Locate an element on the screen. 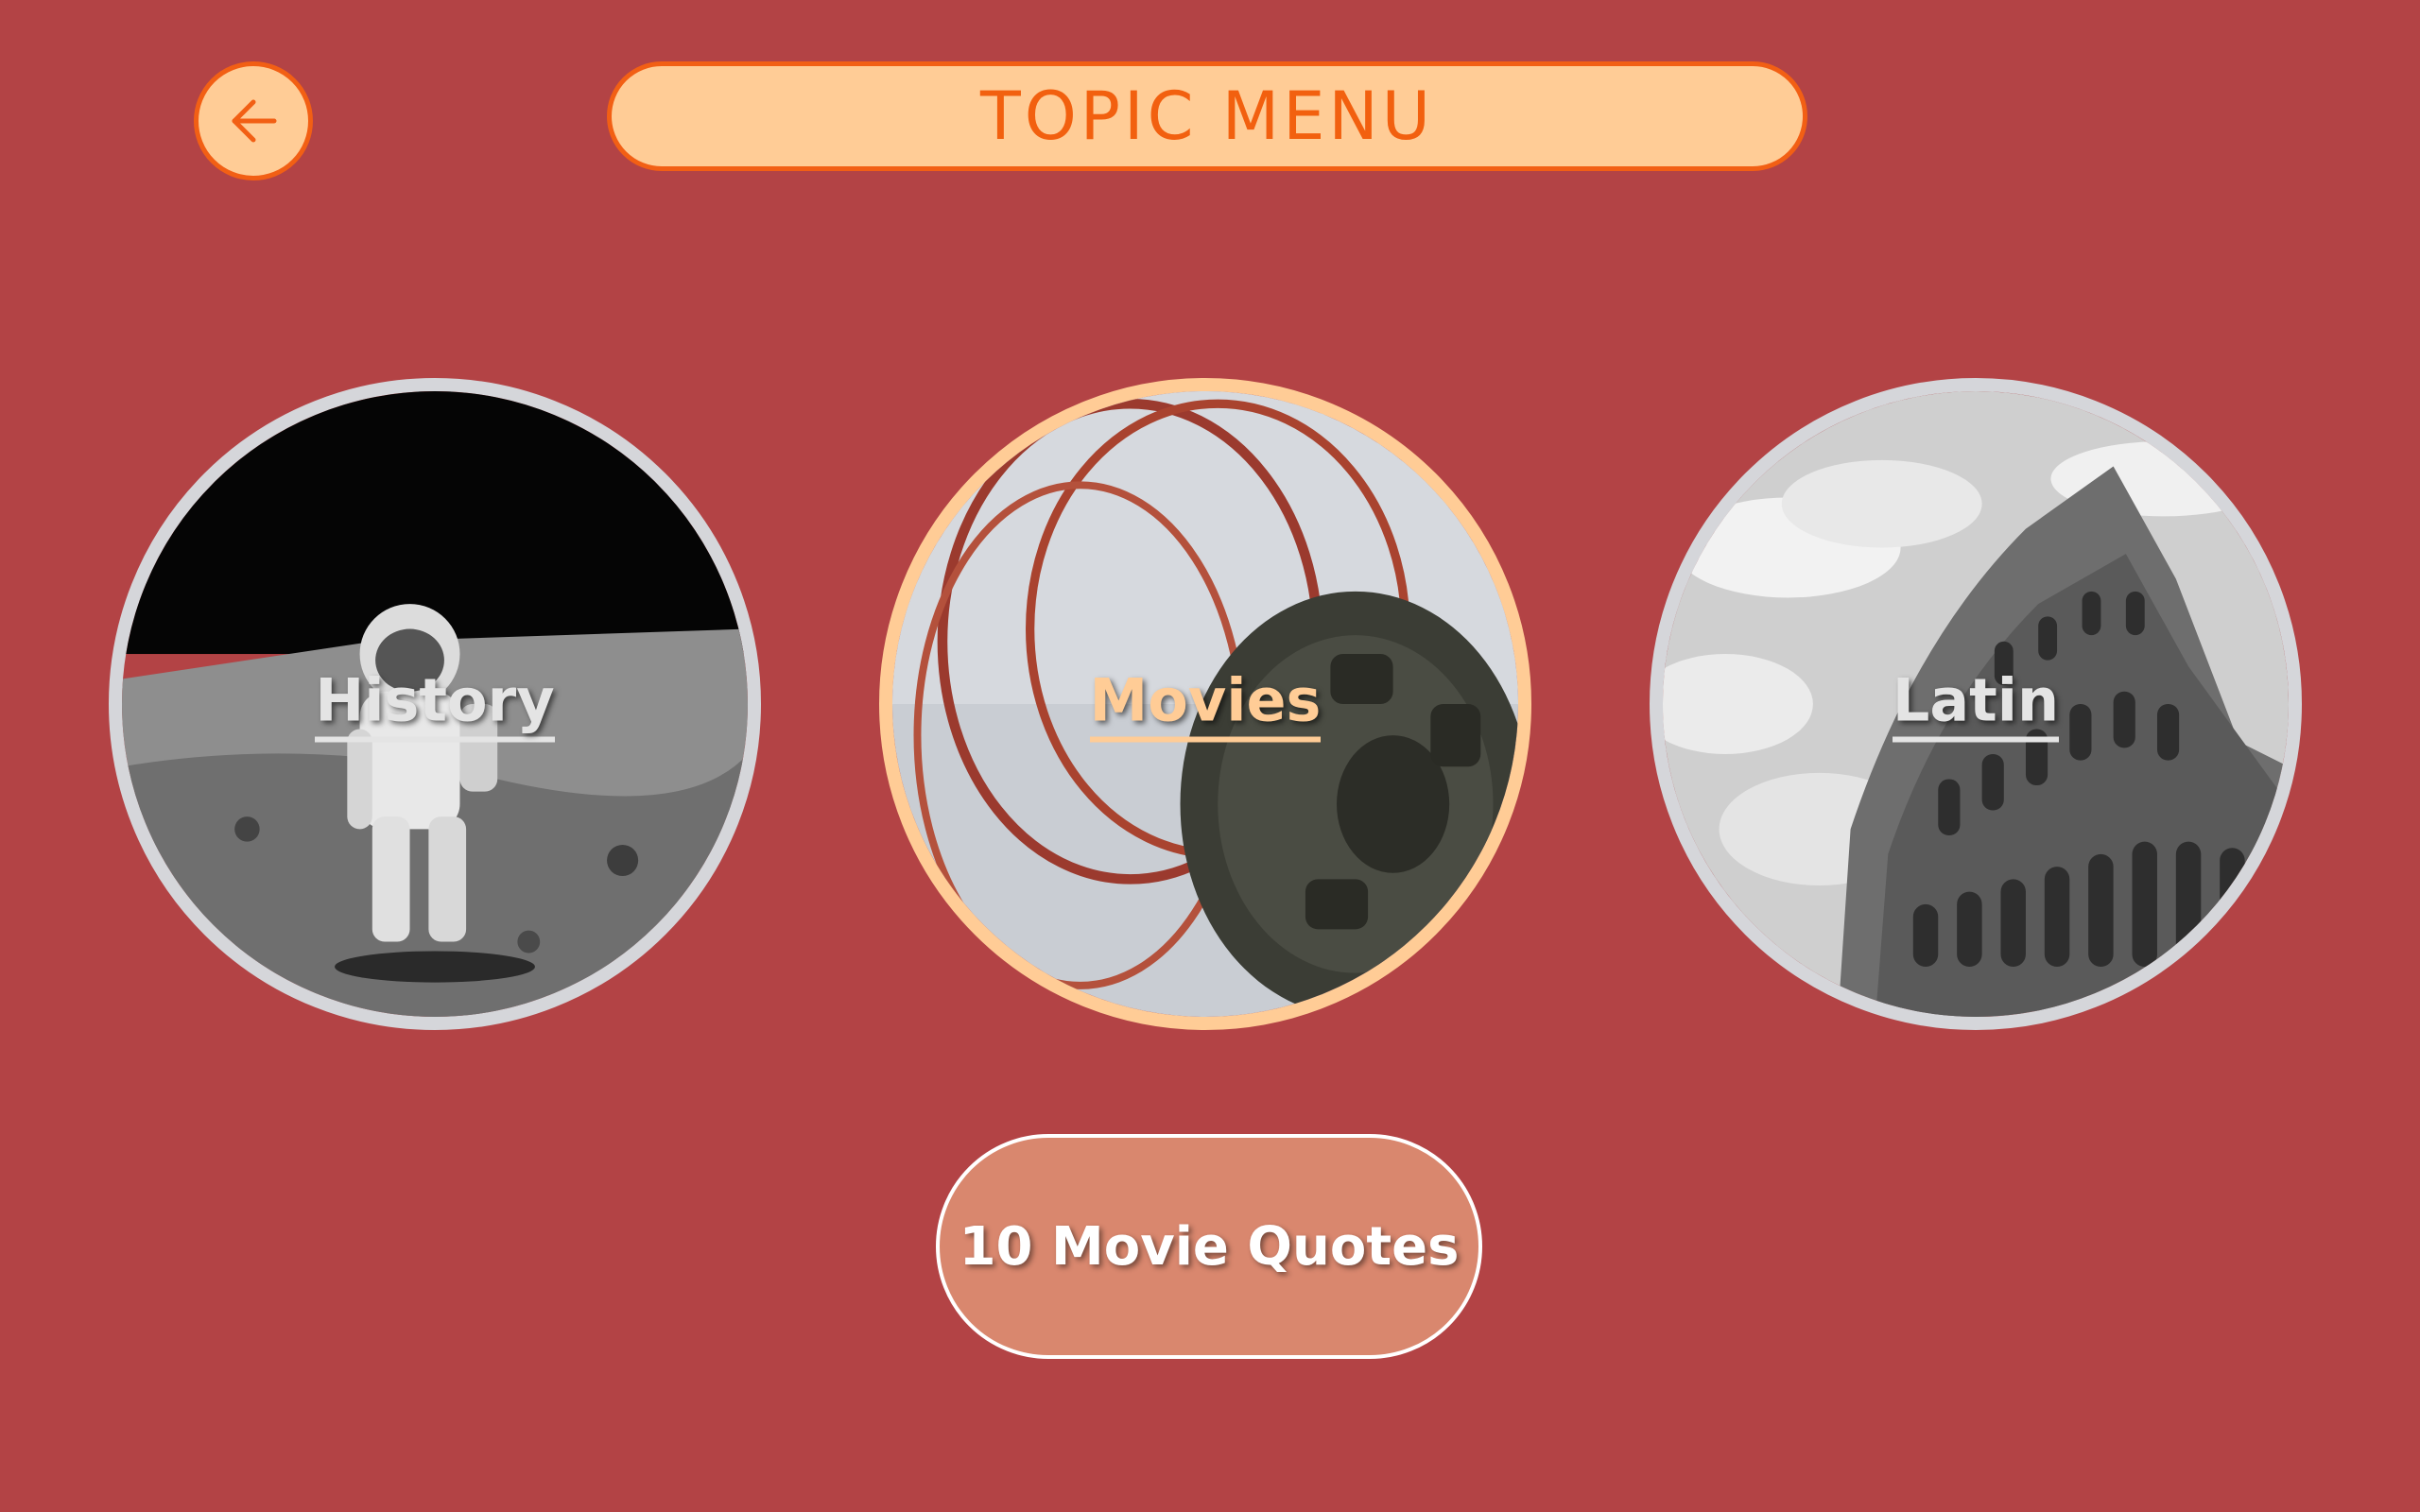 The image size is (2420, 1512). movie-quotes-button: 10 Movie Quotes is located at coordinates (1209, 1246).